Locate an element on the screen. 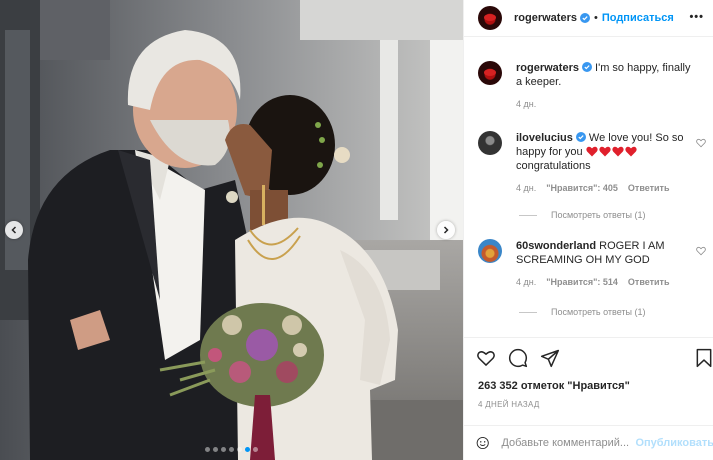  more-options-button: ••• is located at coordinates (696, 17).